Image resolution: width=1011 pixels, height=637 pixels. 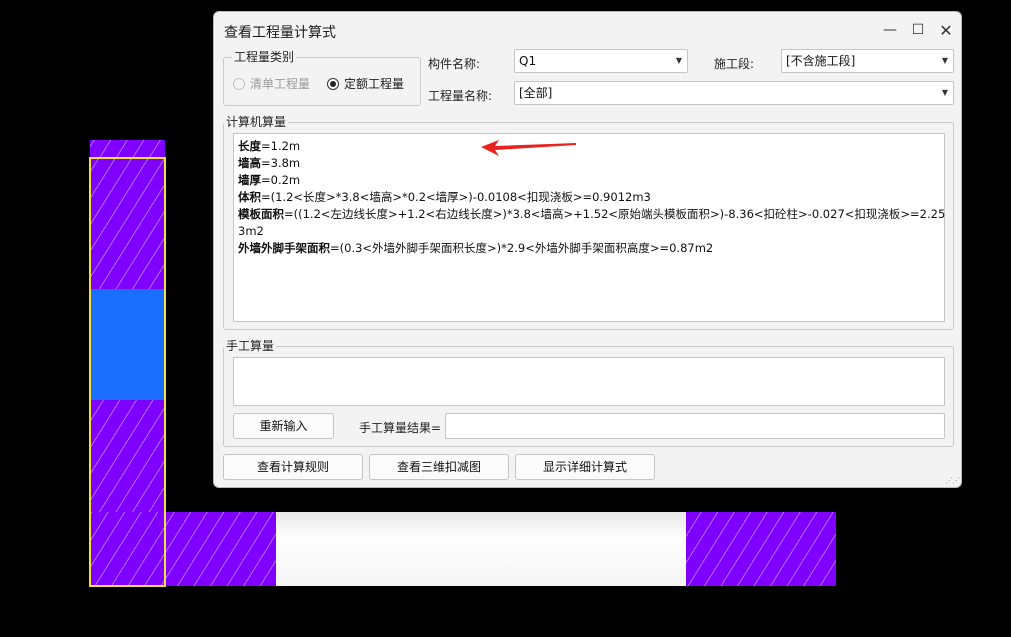 I want to click on formula-line-formwork-area-wrap: 3m2, so click(x=251, y=231).